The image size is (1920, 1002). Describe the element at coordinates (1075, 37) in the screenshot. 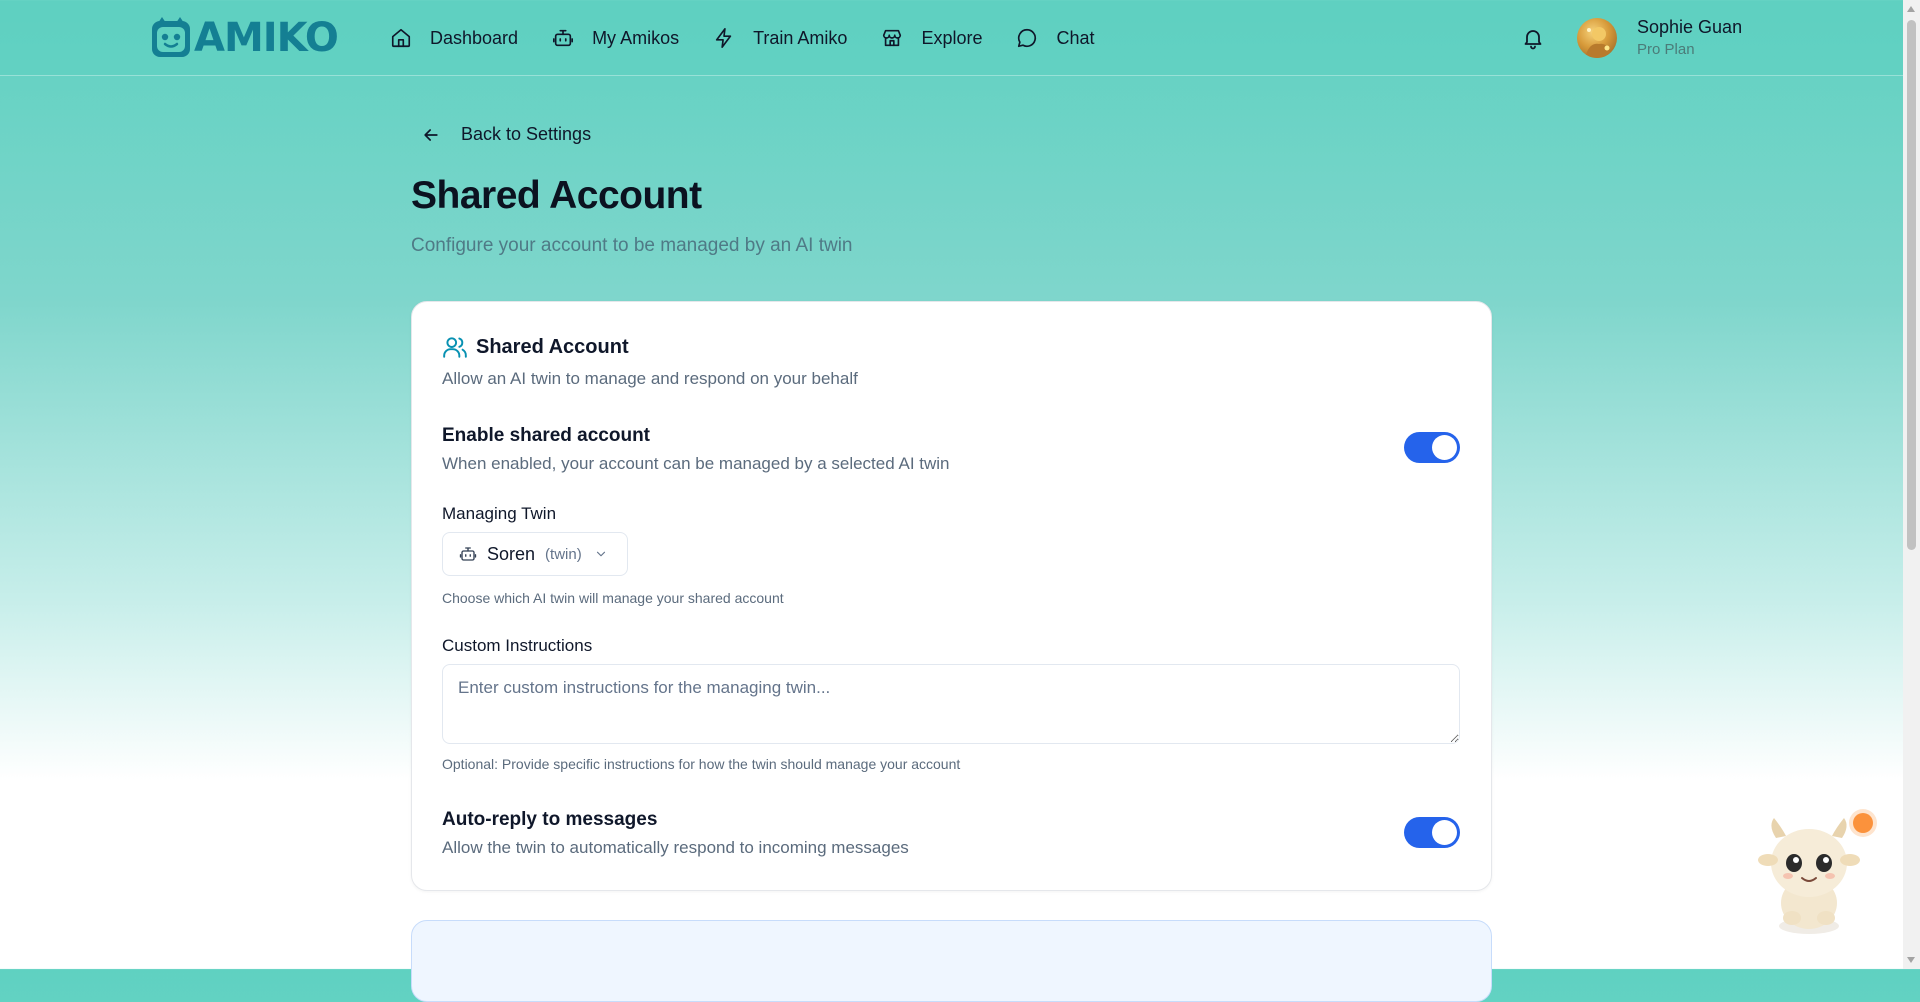

I see `nav-label: Chat` at that location.